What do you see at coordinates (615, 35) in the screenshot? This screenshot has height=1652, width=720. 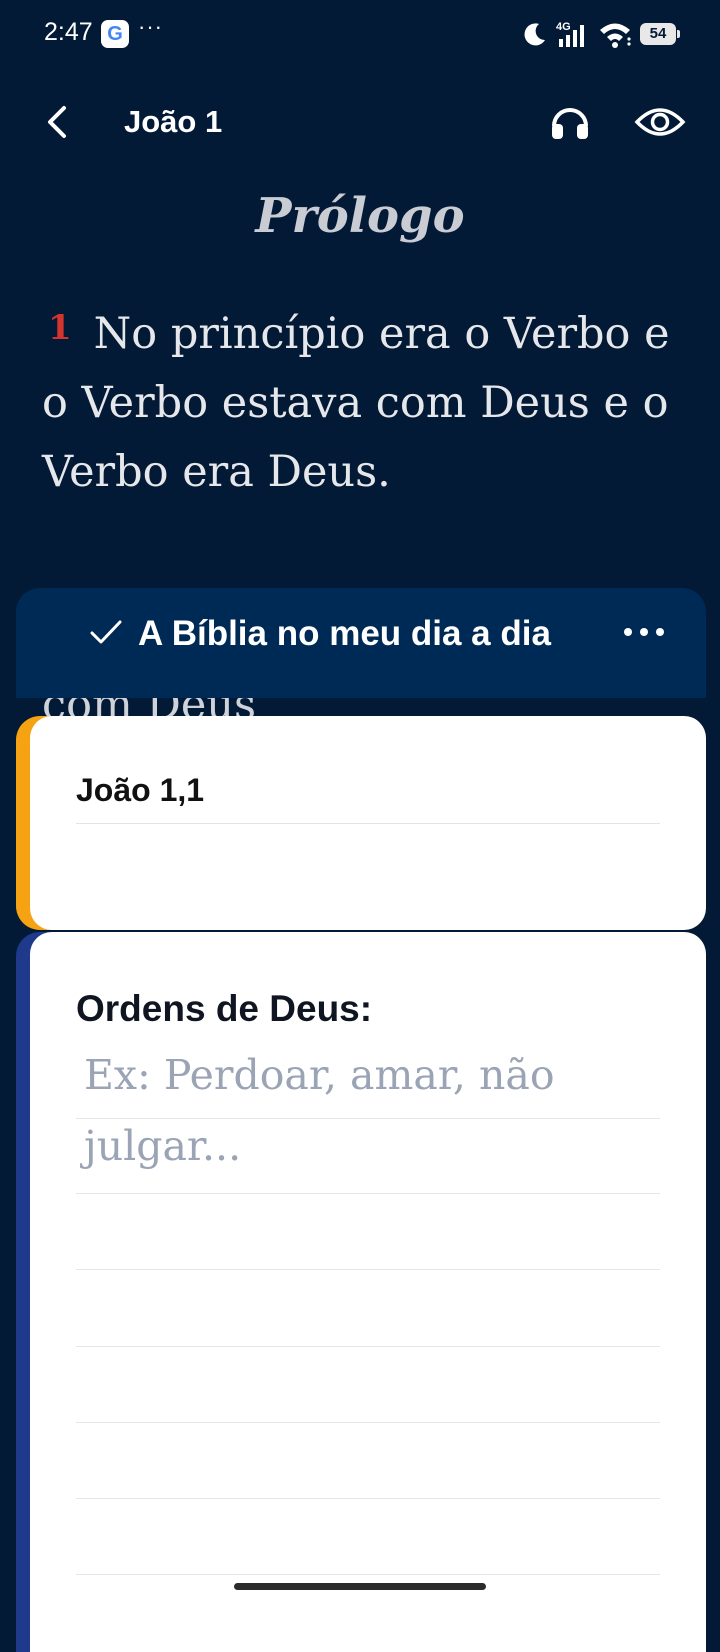 I see `wifi-icon` at bounding box center [615, 35].